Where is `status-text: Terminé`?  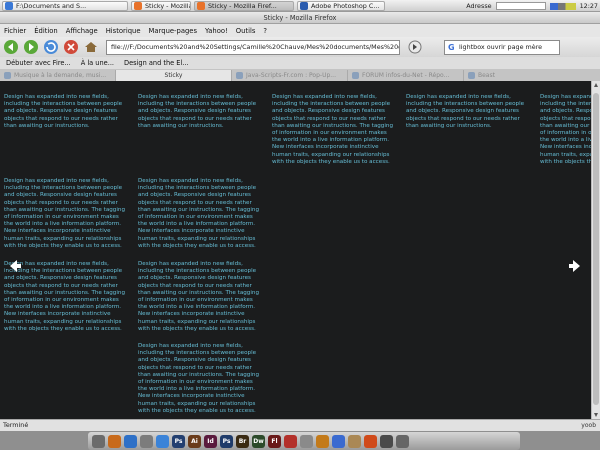 status-text: Terminé is located at coordinates (16, 425).